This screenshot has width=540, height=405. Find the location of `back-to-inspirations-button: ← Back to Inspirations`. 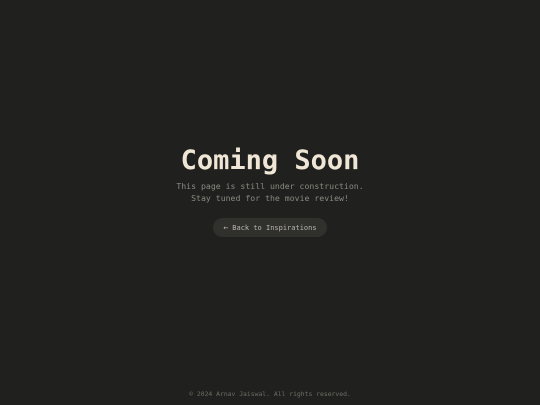

back-to-inspirations-button: ← Back to Inspirations is located at coordinates (270, 227).